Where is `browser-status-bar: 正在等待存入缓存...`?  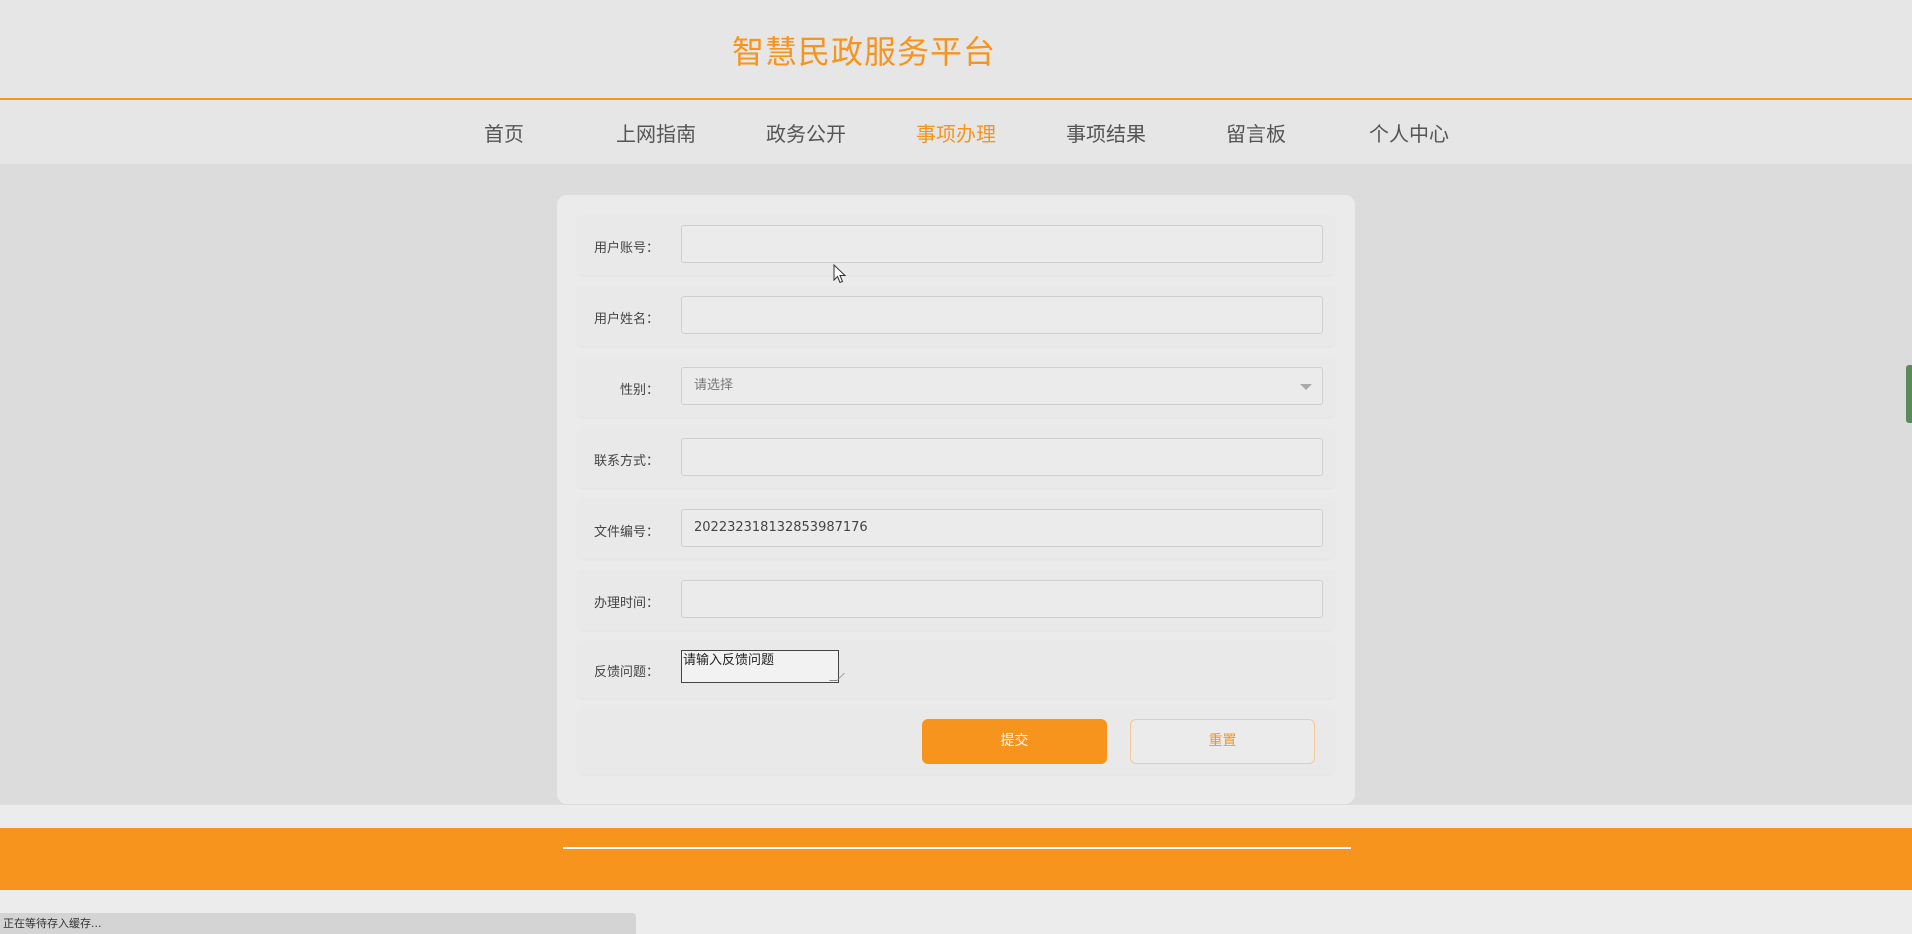
browser-status-bar: 正在等待存入缓存... is located at coordinates (318, 923).